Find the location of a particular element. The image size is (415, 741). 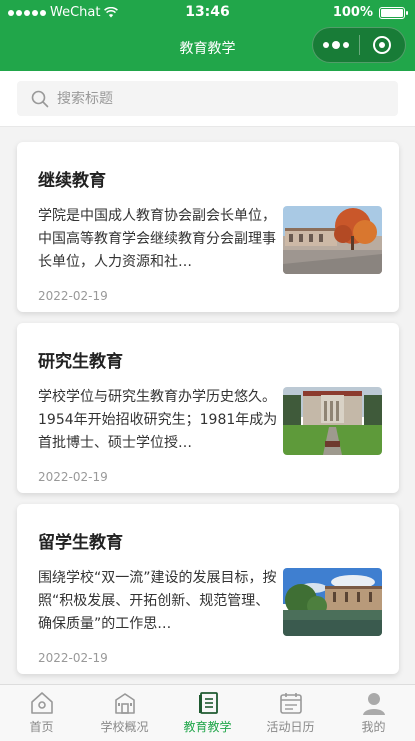

tab-label: 我的 is located at coordinates (373, 727).